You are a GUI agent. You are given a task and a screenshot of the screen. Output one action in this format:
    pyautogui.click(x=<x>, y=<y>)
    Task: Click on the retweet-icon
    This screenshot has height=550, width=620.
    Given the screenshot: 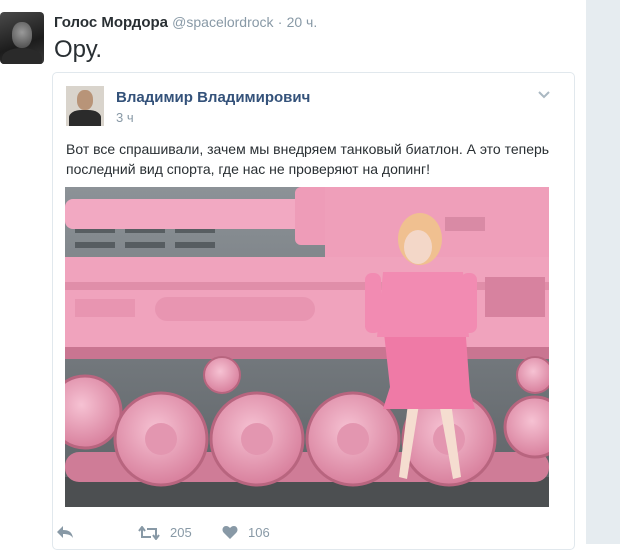 What is the action you would take?
    pyautogui.click(x=149, y=532)
    